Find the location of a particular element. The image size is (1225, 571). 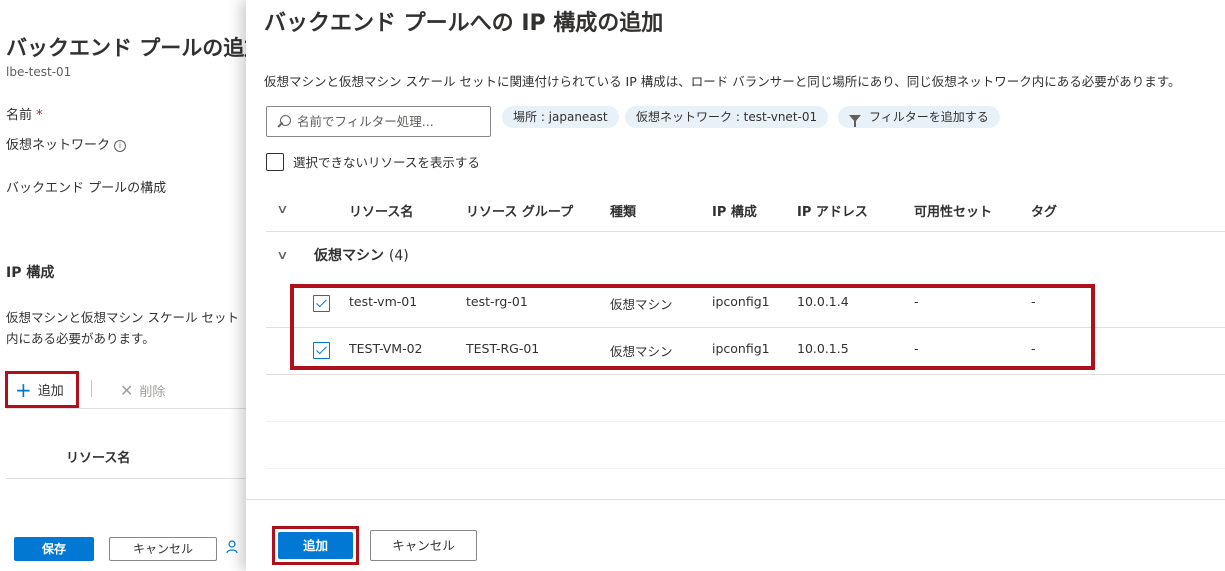

ip-desc-line1: 仮想マシンと仮想マシン スケール セット is located at coordinates (122, 317).